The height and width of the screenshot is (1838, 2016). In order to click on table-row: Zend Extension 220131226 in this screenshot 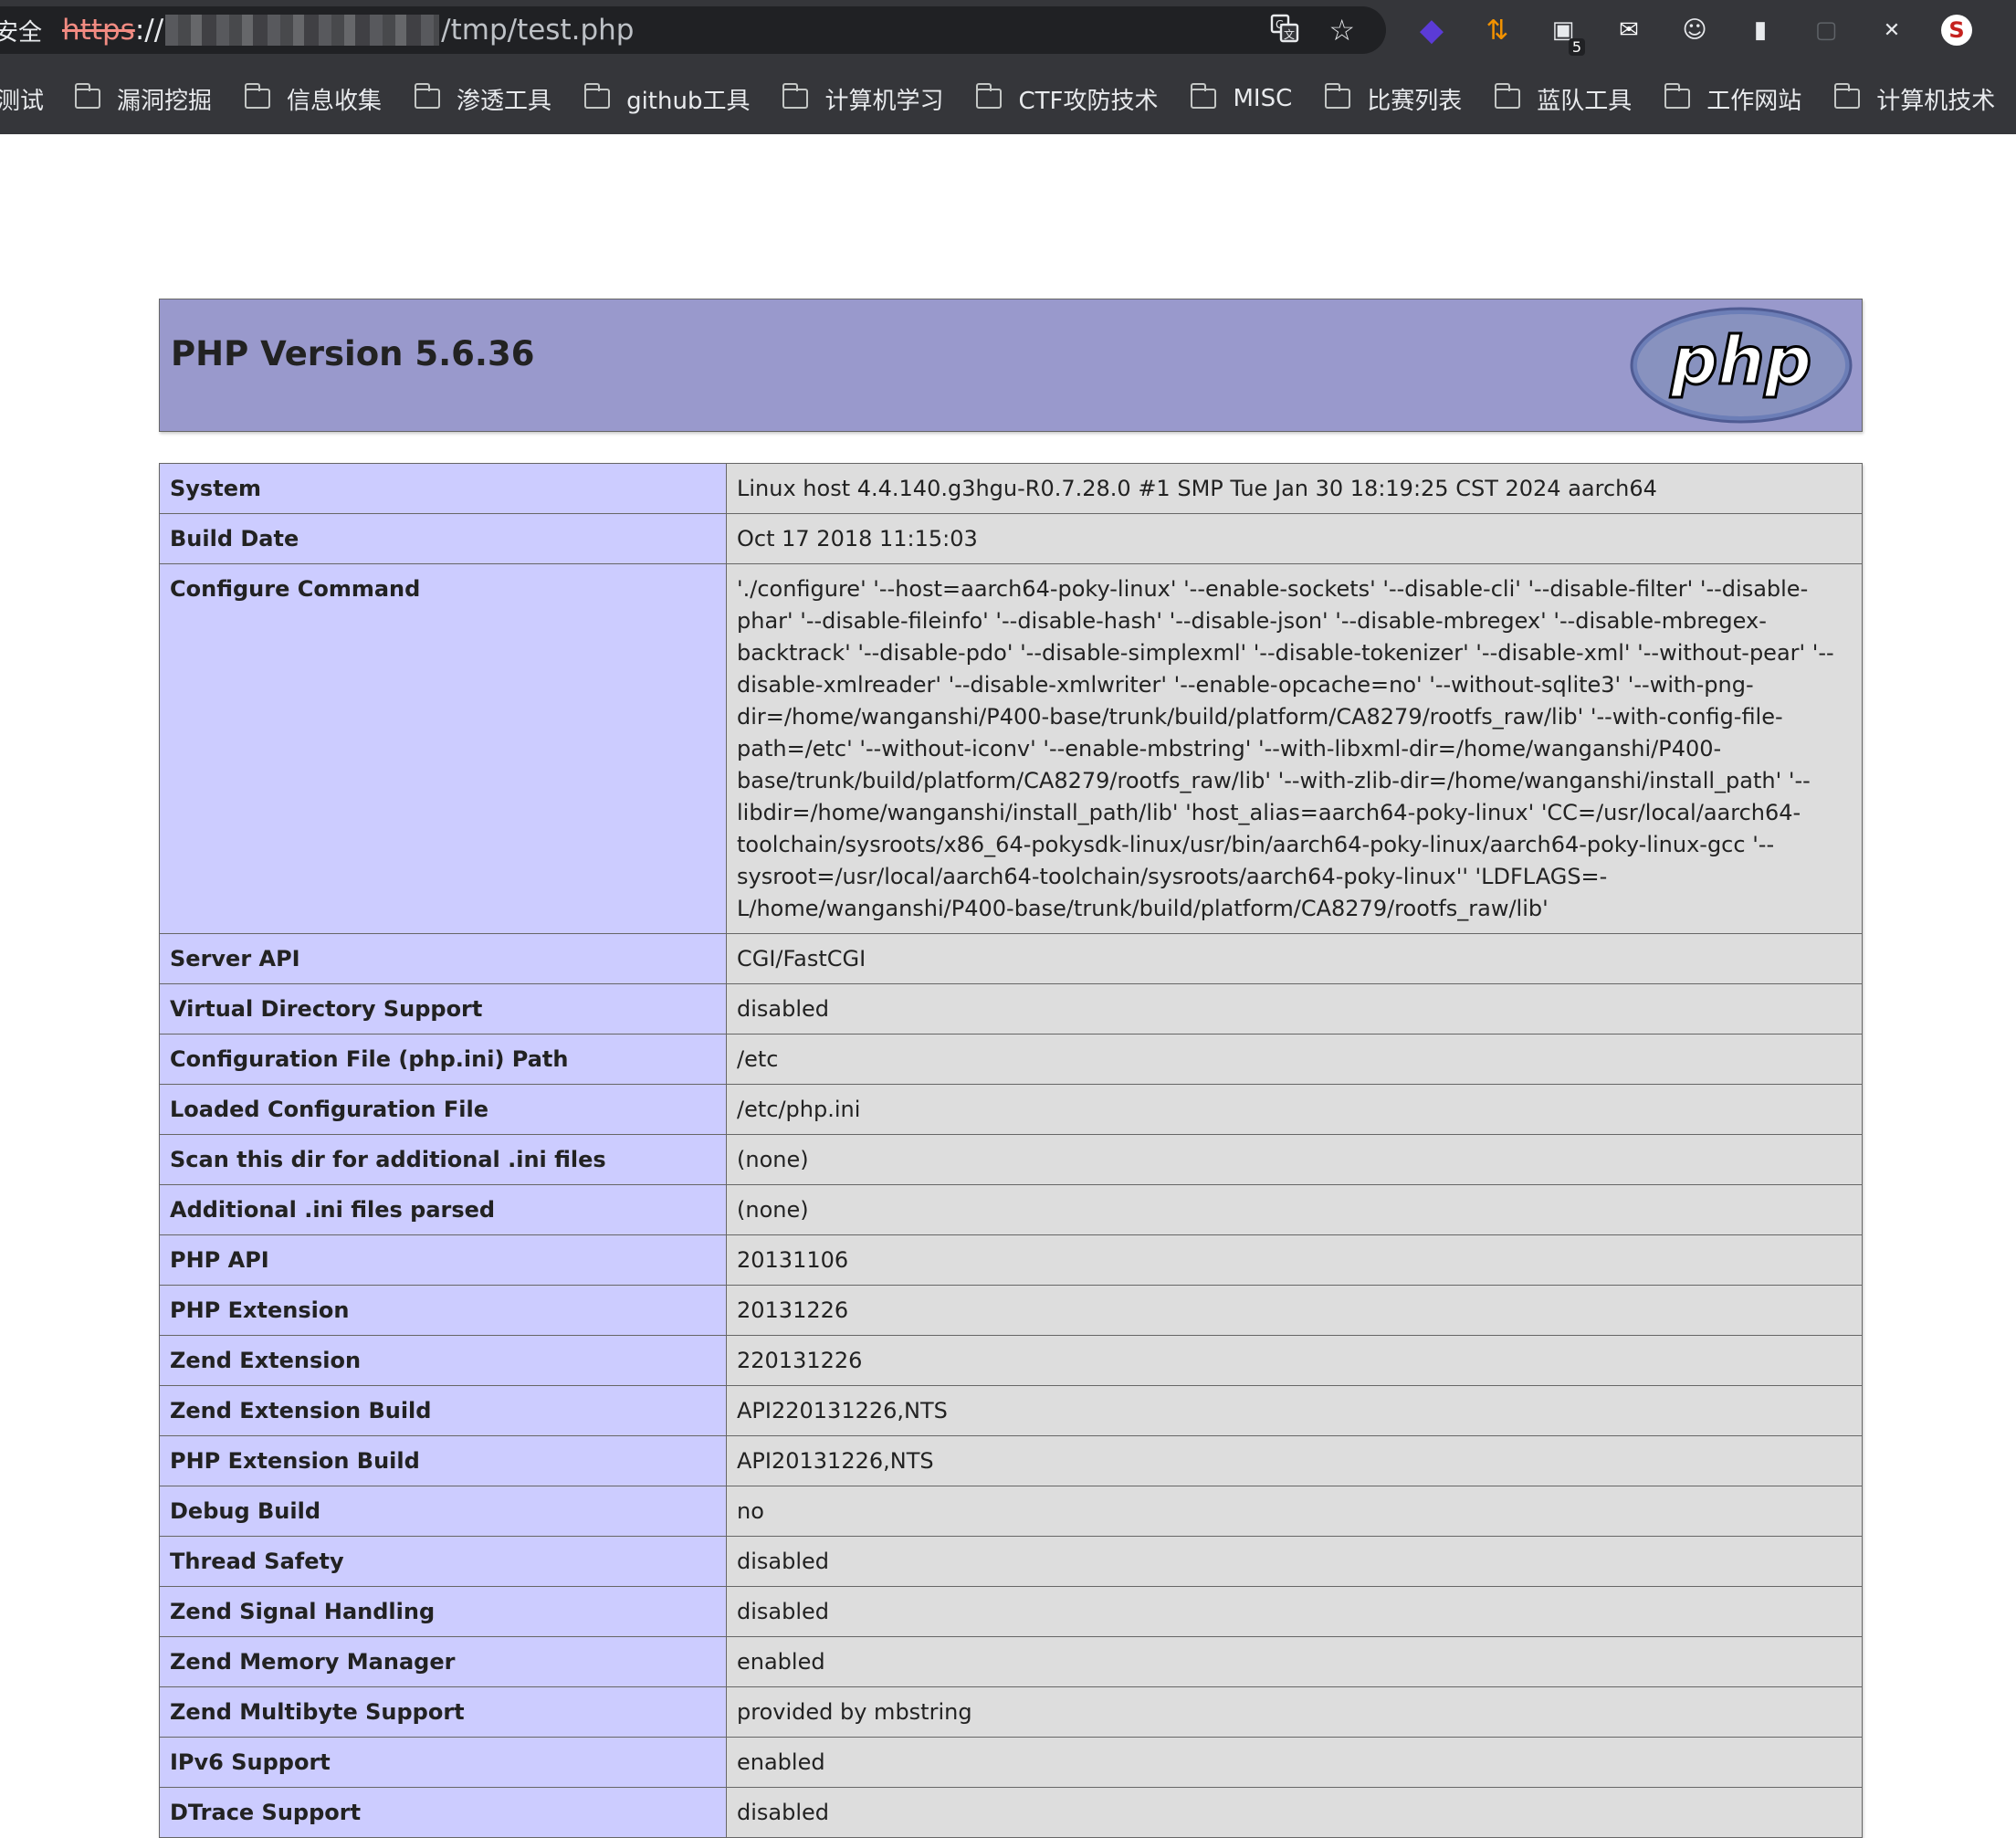, I will do `click(1011, 1360)`.